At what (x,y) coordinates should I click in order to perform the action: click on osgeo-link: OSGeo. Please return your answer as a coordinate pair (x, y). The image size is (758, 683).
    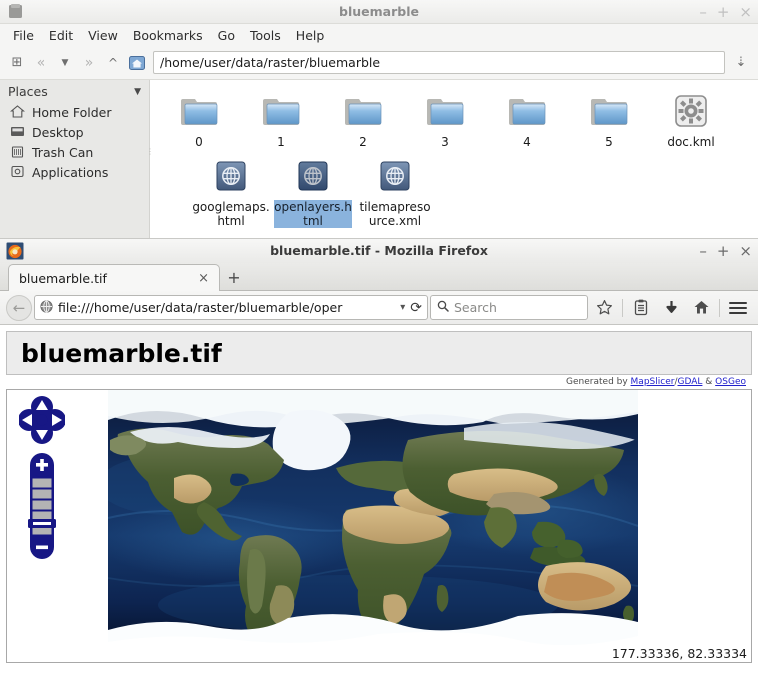
    Looking at the image, I should click on (730, 382).